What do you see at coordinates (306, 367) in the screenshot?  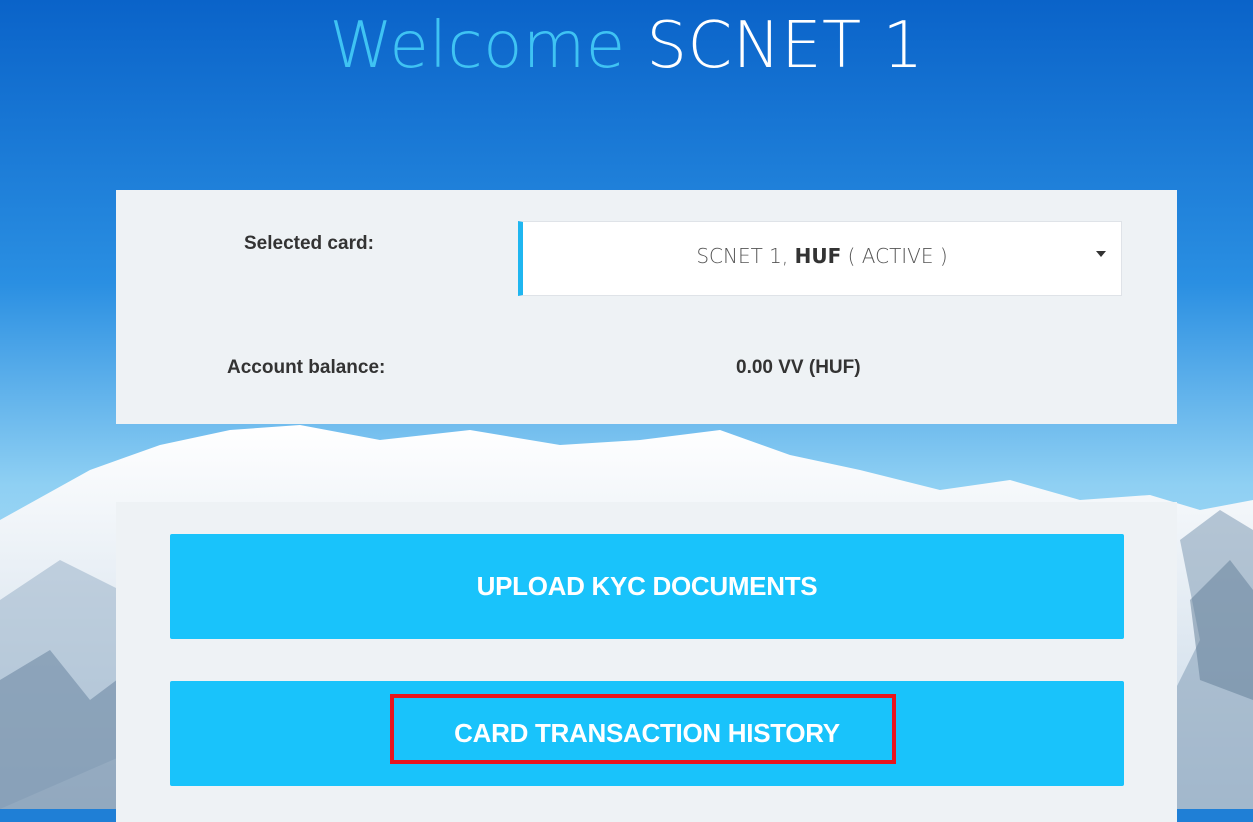 I see `account-balance-label: Account balance:` at bounding box center [306, 367].